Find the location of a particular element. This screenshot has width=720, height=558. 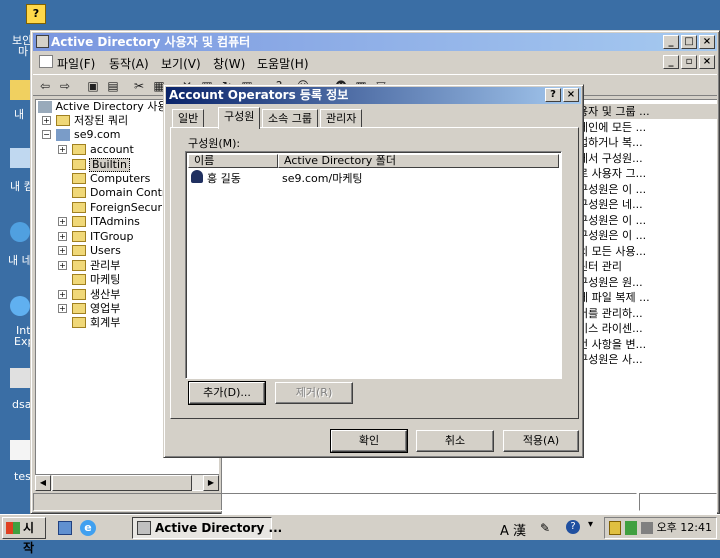

child-restore-button: ▫ is located at coordinates (689, 62).